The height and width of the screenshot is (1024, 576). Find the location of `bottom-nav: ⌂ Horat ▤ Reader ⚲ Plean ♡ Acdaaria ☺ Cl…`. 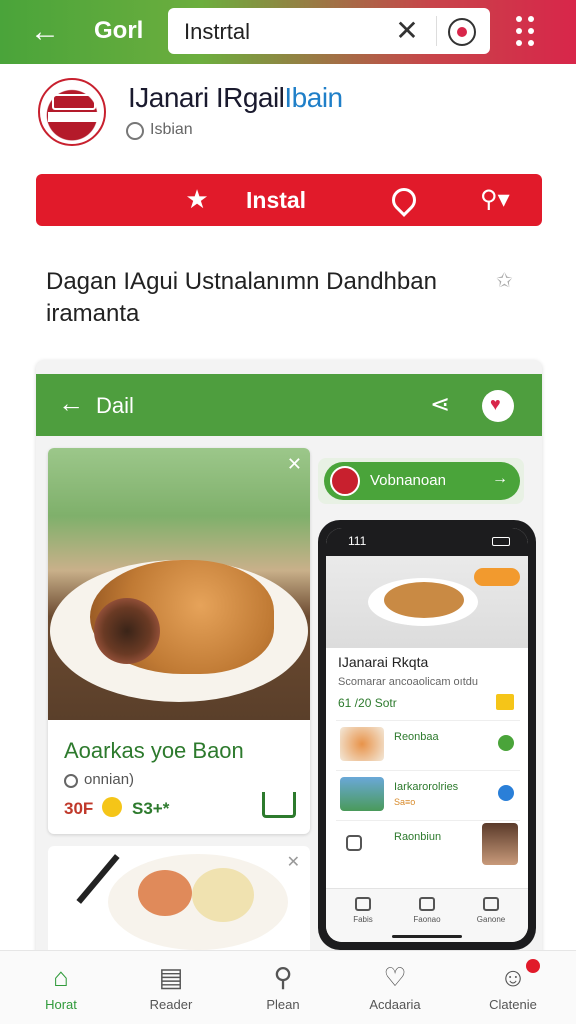

bottom-nav: ⌂ Horat ▤ Reader ⚲ Plean ♡ Acdaaria ☺ Cl… is located at coordinates (288, 987).